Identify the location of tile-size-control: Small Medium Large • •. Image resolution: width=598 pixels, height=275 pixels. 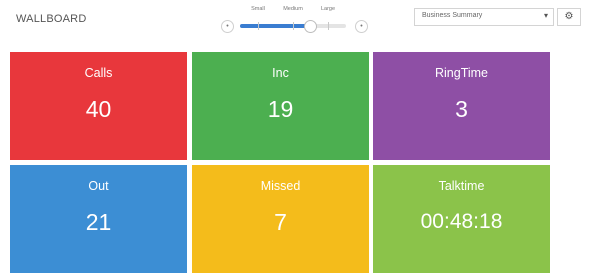
(294, 23).